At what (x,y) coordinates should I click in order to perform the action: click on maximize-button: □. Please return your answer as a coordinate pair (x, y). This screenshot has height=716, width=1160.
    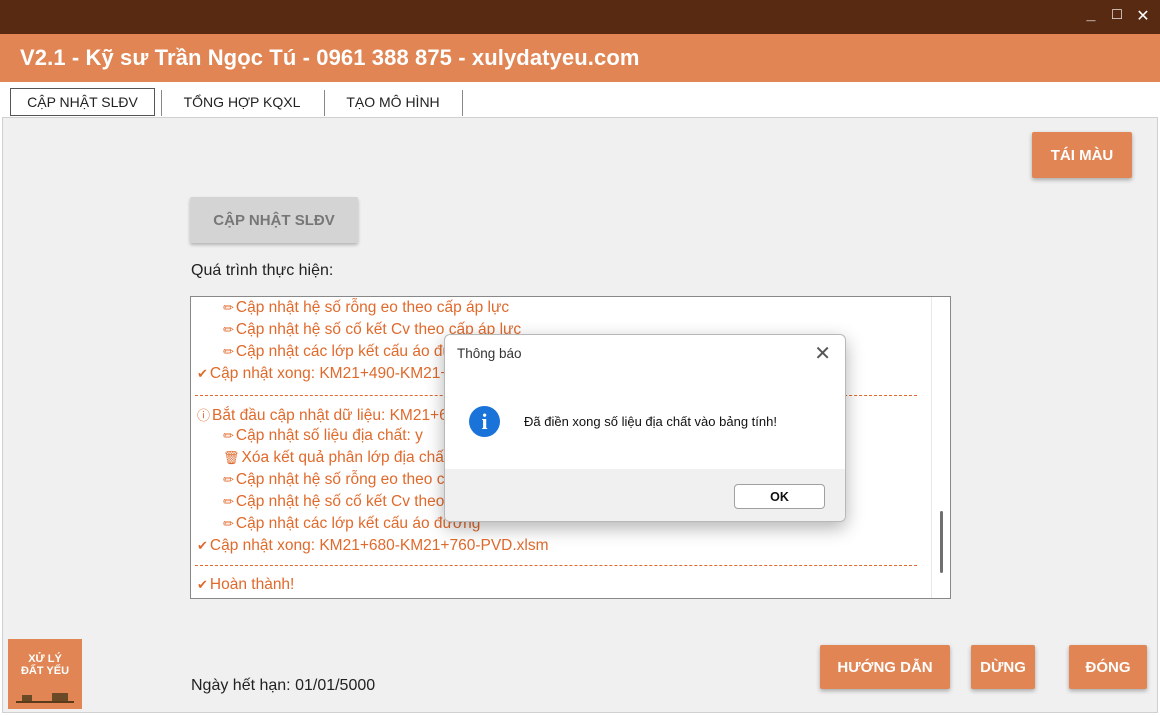
    Looking at the image, I should click on (1117, 16).